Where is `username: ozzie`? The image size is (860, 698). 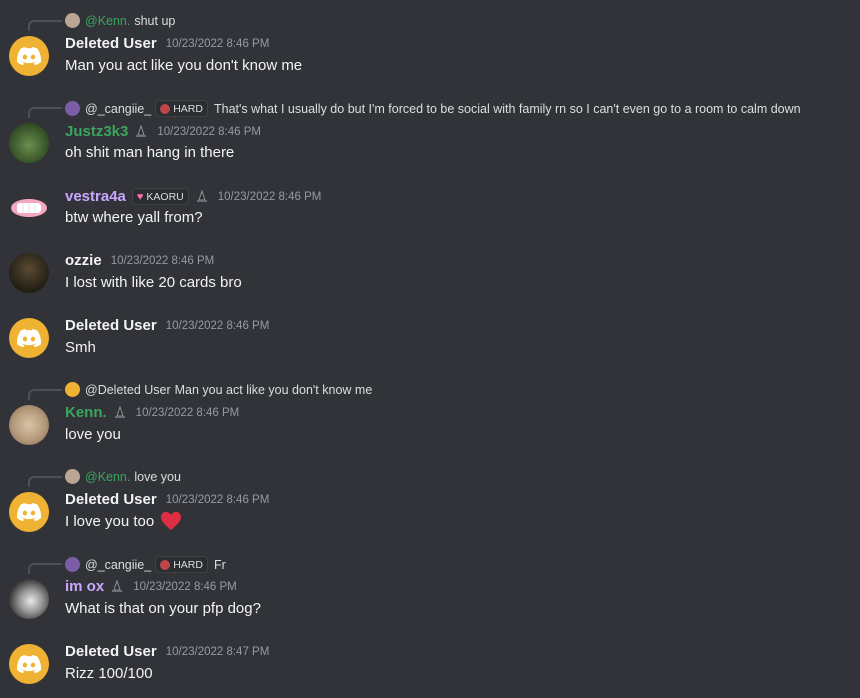
username: ozzie is located at coordinates (83, 260).